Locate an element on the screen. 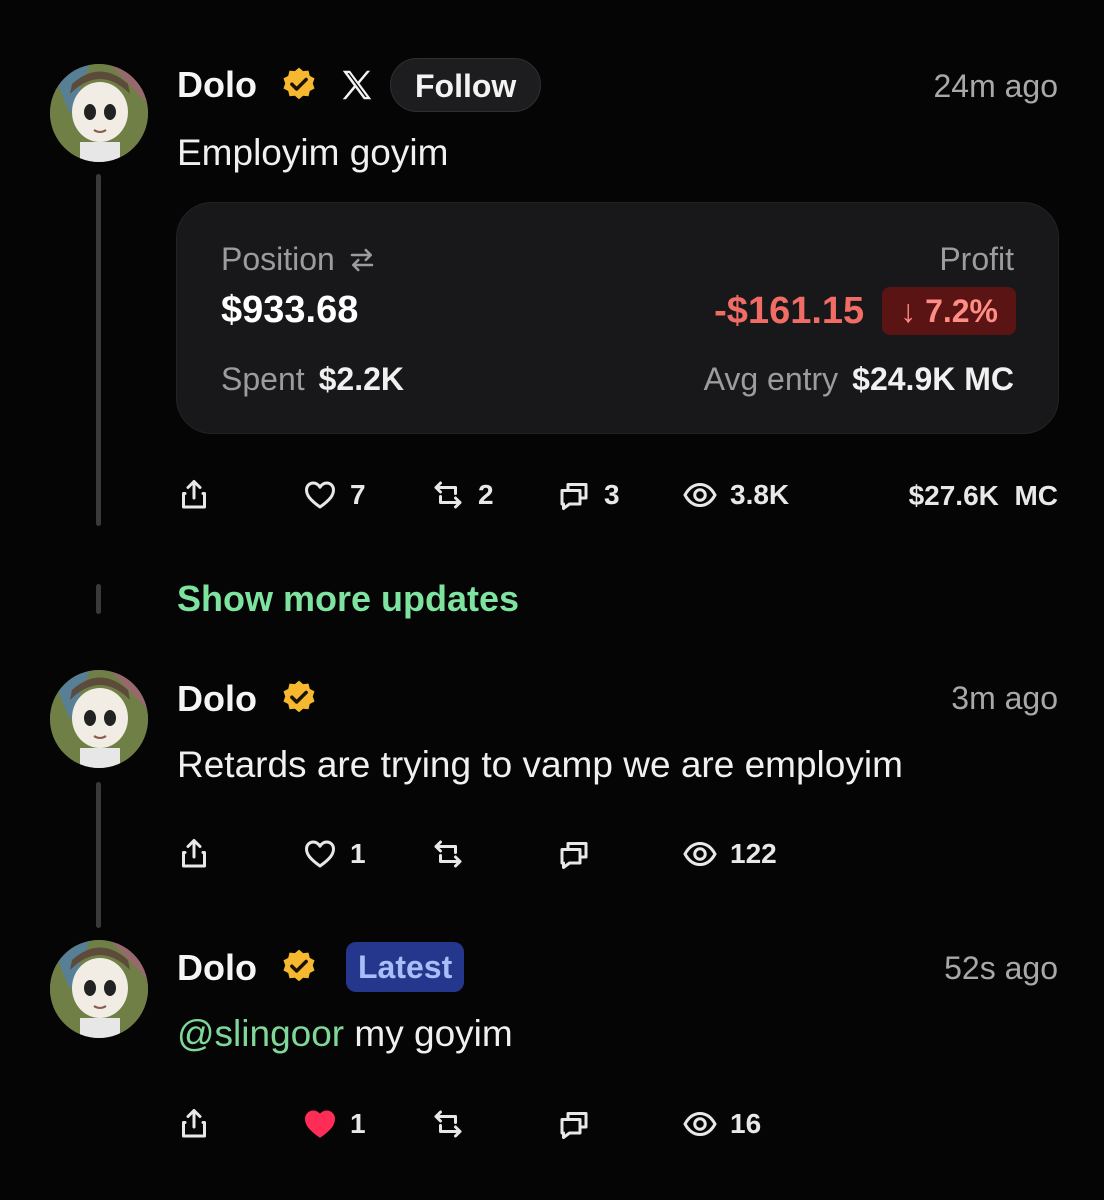 The width and height of the screenshot is (1104, 1200). comment-button: 3 is located at coordinates (588, 495).